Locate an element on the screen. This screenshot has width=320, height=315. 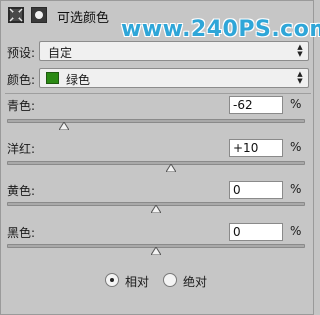
cyan-slider-thumb is located at coordinates (63, 126).